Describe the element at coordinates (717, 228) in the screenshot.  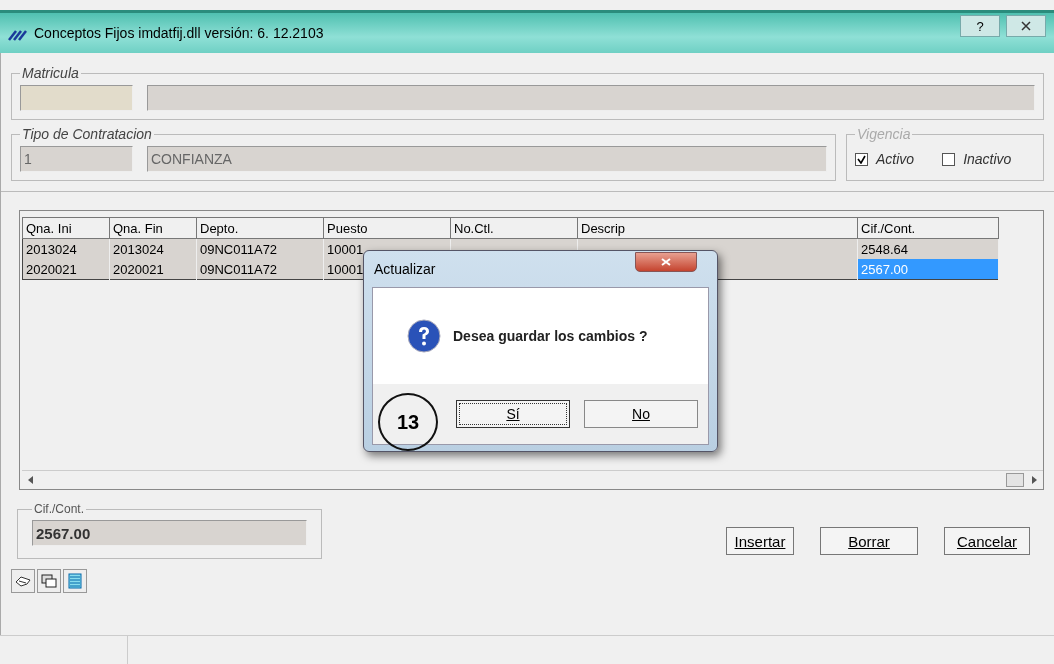
I see `column-header: Descrip` at that location.